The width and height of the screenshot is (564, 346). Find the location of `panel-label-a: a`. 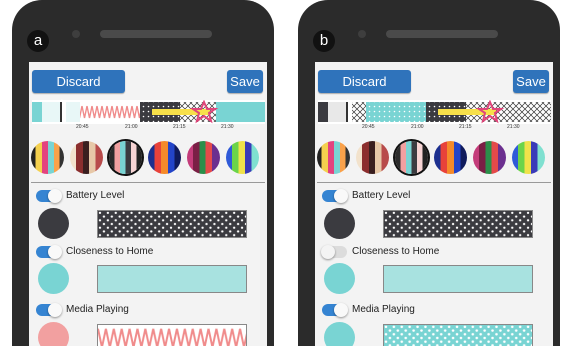

panel-label-a: a is located at coordinates (38, 41).